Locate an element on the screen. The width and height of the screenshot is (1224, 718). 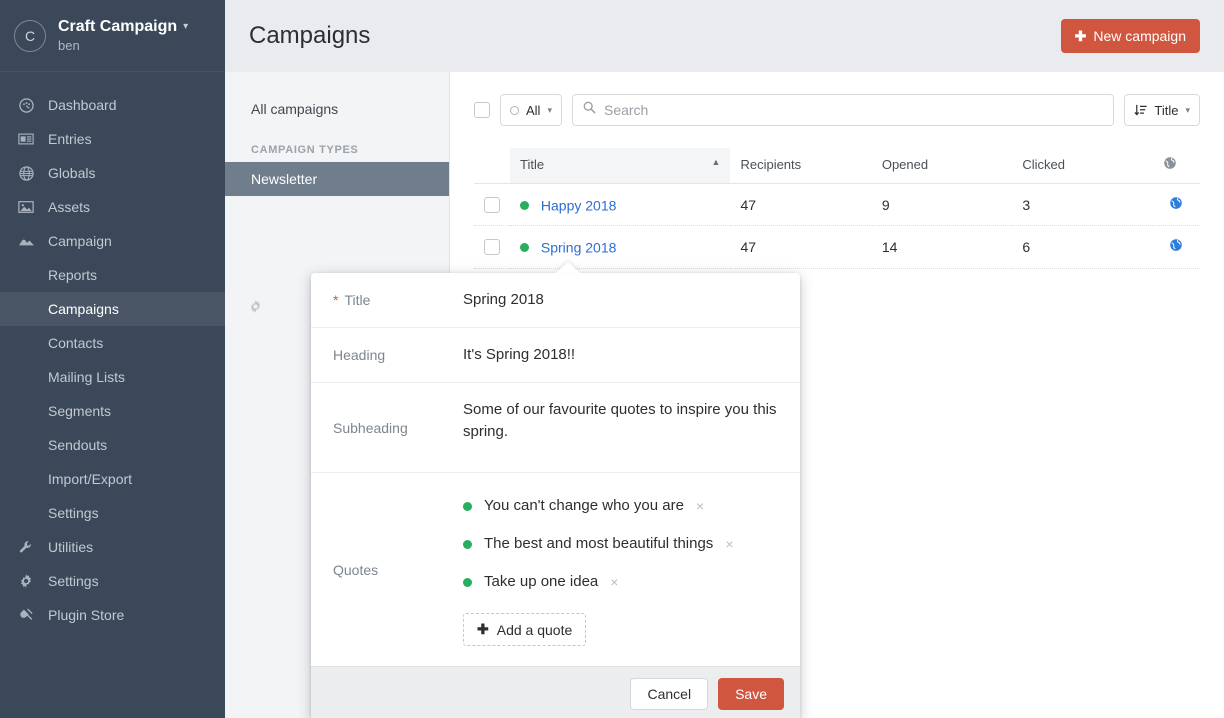
sidebar-item-campaign-settings: Settings is located at coordinates (112, 513).